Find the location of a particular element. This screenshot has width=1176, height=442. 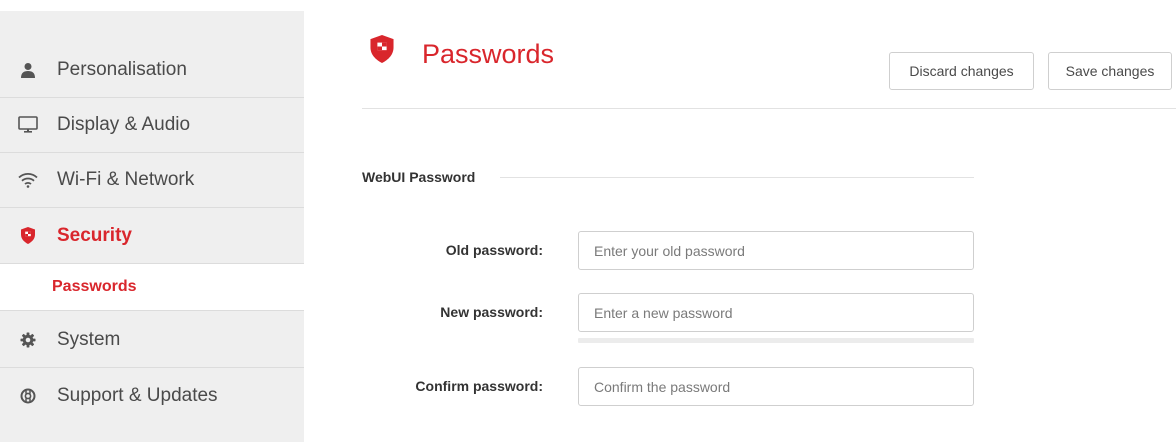

confirm-password-input is located at coordinates (776, 386).